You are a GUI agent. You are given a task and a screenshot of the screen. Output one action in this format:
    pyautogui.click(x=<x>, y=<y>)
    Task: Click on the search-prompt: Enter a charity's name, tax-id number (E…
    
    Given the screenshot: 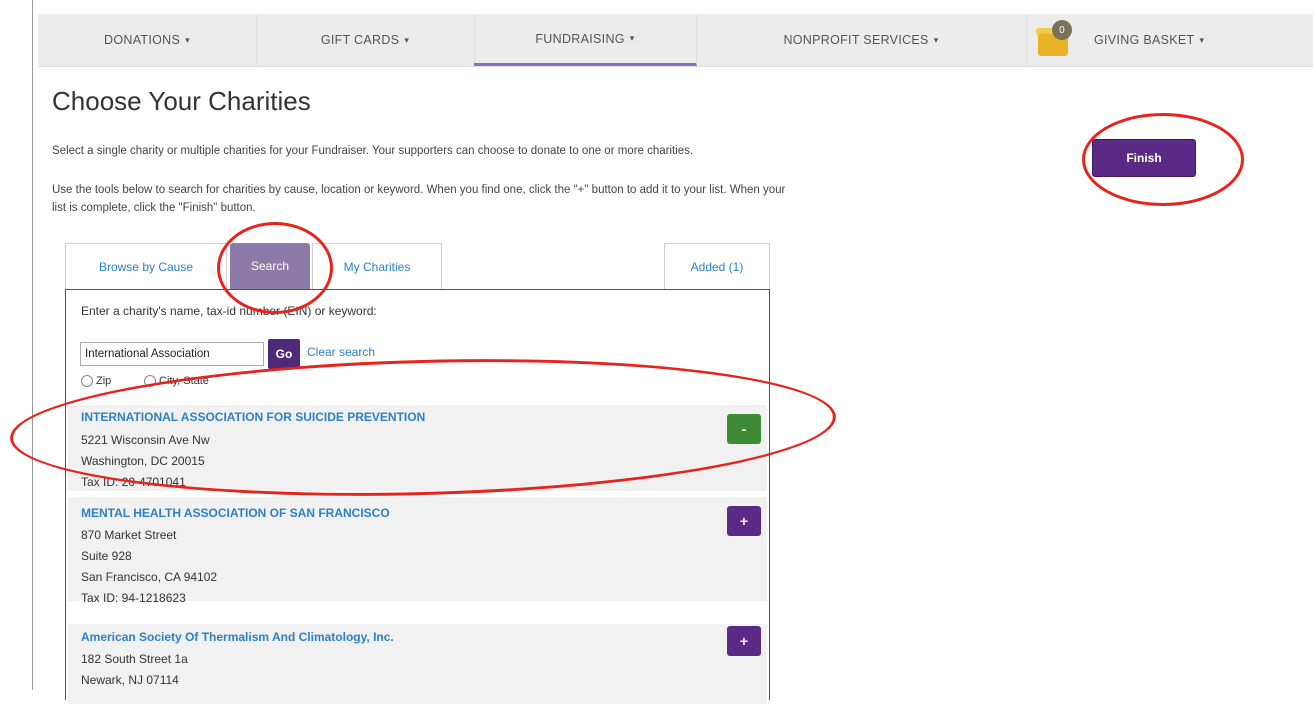 What is the action you would take?
    pyautogui.click(x=229, y=311)
    